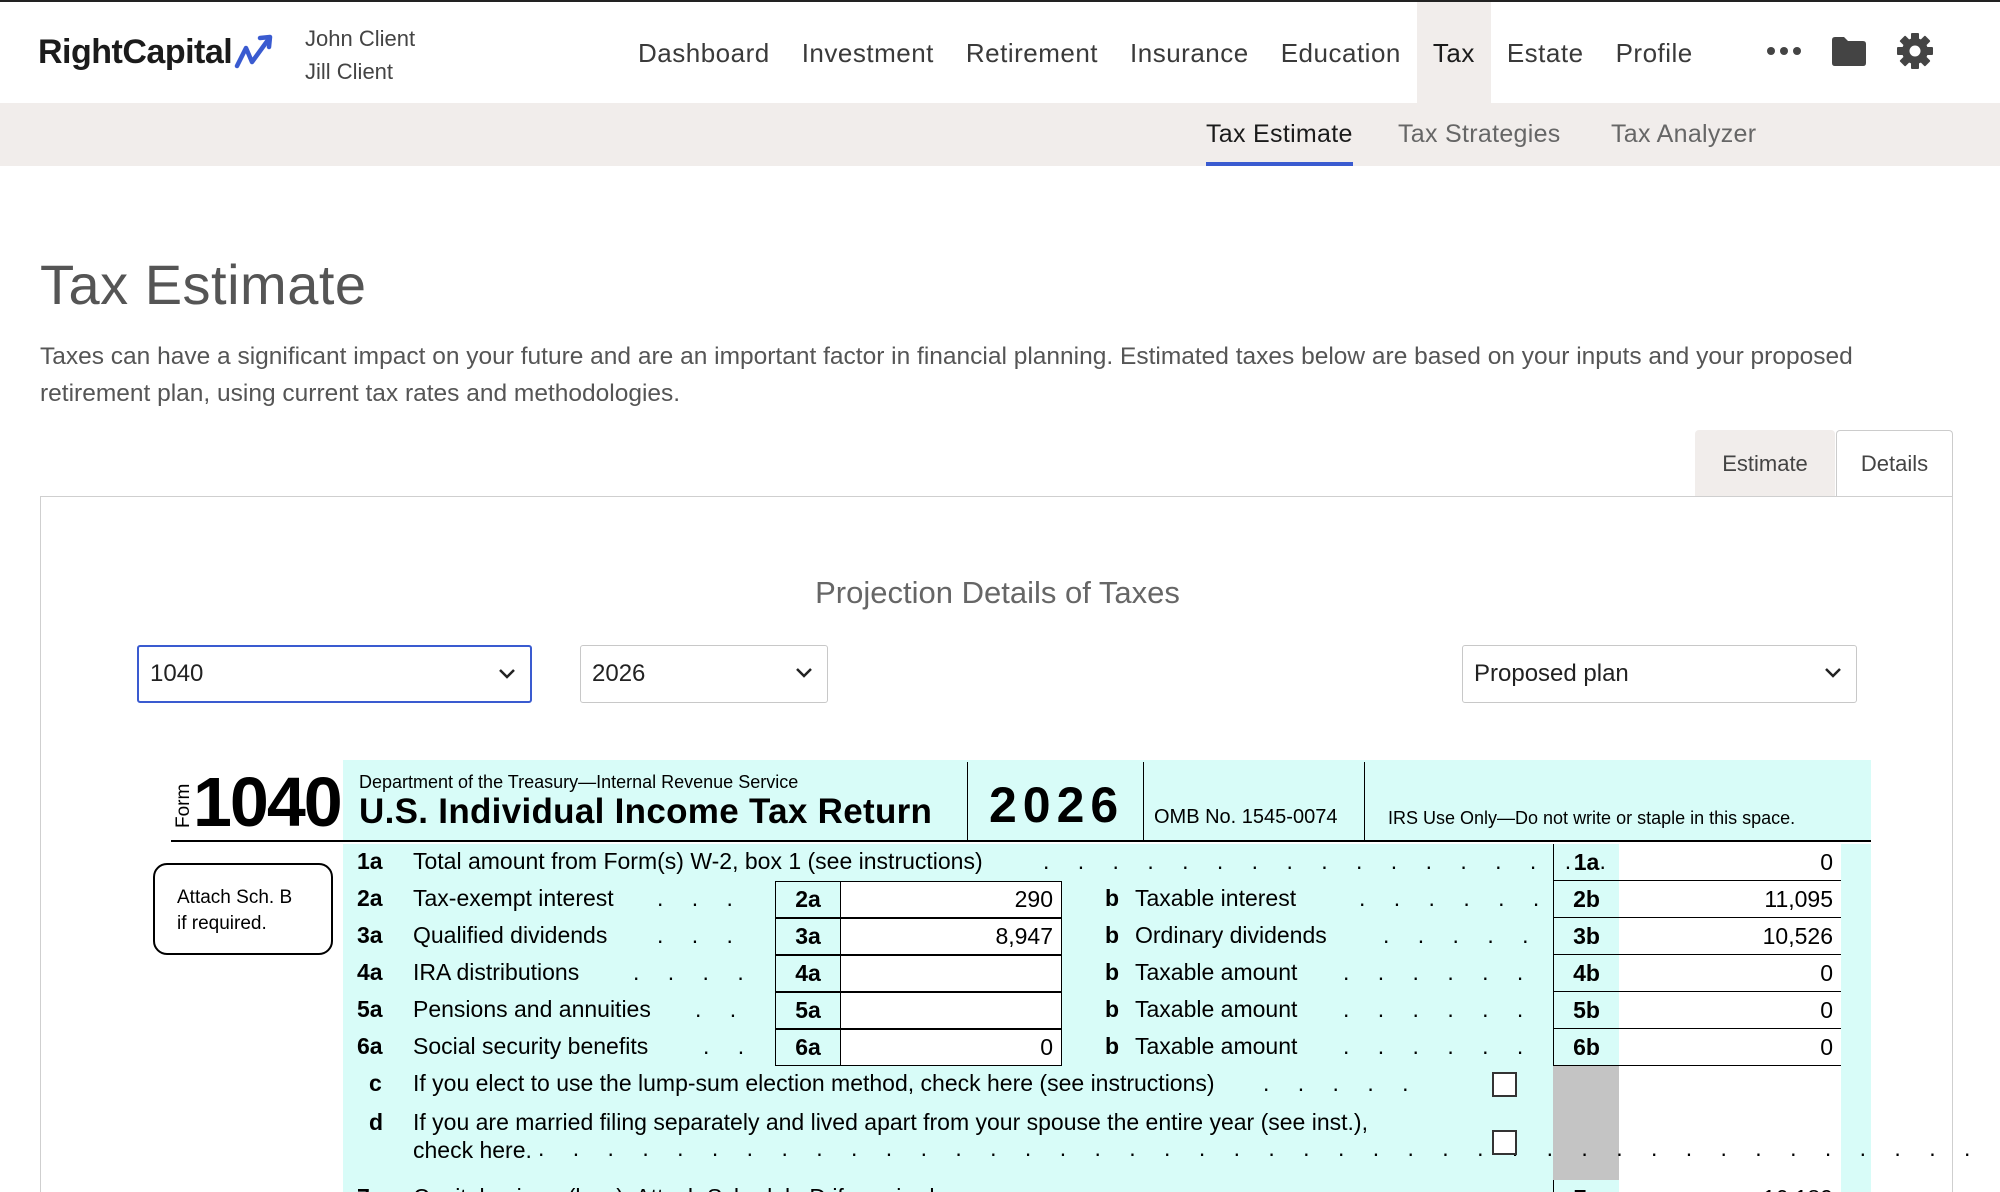 The height and width of the screenshot is (1192, 2000). What do you see at coordinates (268, 802) in the screenshot?
I see `form-number: 1040` at bounding box center [268, 802].